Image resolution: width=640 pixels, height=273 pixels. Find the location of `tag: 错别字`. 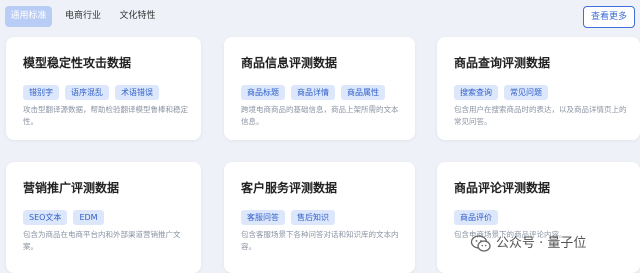

tag: 错别字 is located at coordinates (41, 92).